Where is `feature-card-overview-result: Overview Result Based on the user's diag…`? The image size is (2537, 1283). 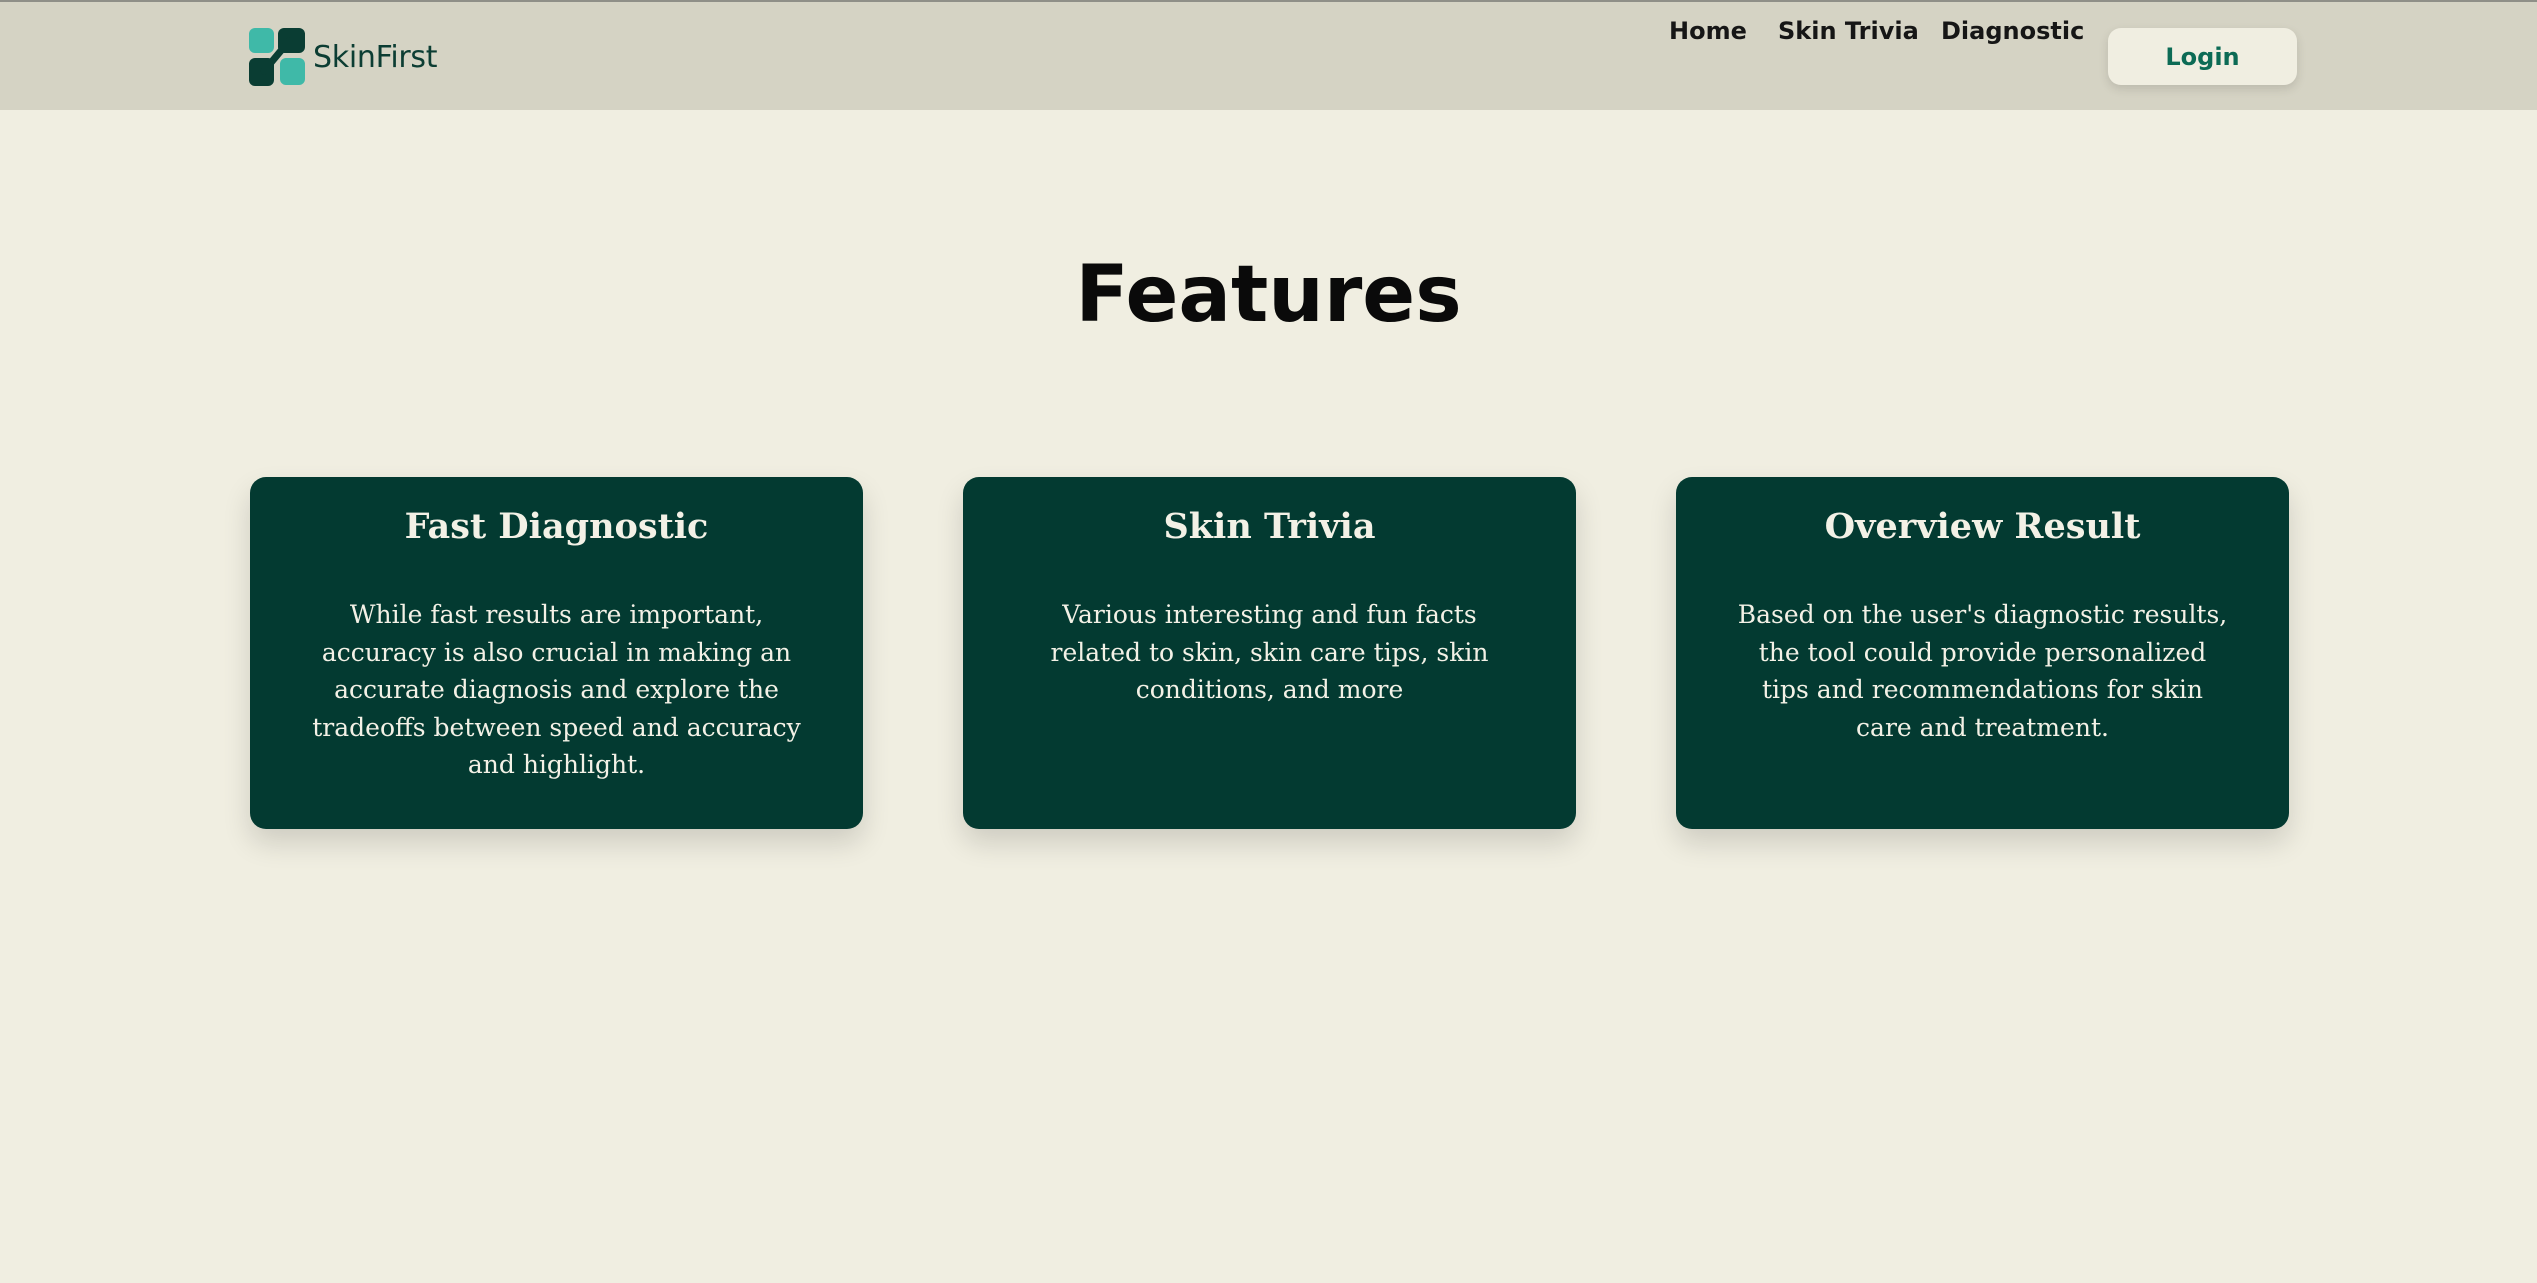
feature-card-overview-result: Overview Result Based on the user's diag… is located at coordinates (1982, 653).